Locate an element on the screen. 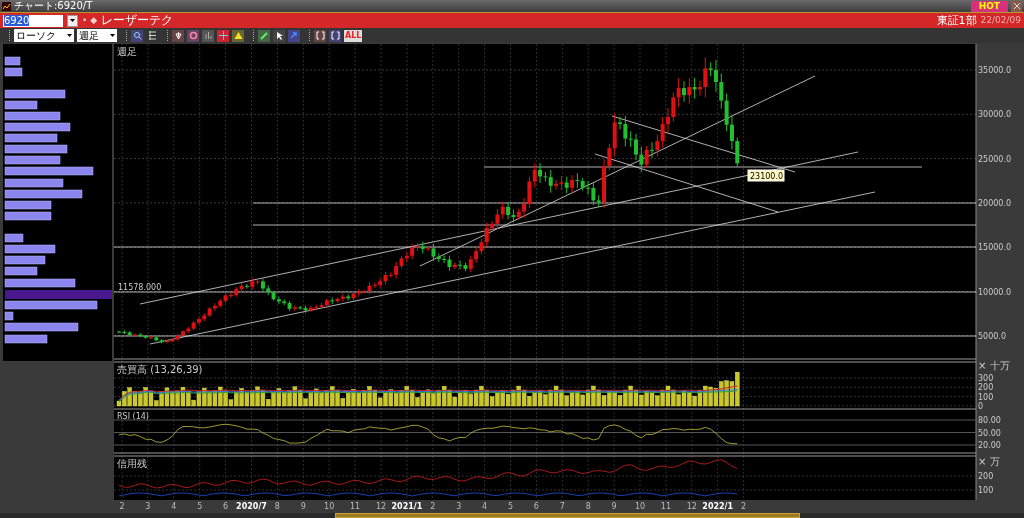 This screenshot has width=1024, height=518. navigator-thumb is located at coordinates (567, 515).